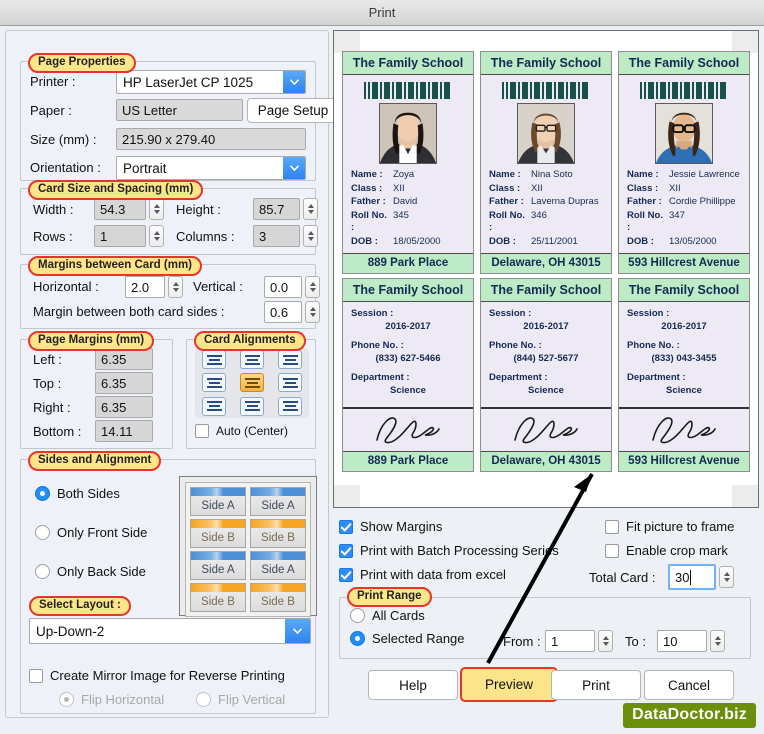 The height and width of the screenshot is (734, 764). What do you see at coordinates (111, 699) in the screenshot?
I see `flip-horizontal-row: Flip Horizontal` at bounding box center [111, 699].